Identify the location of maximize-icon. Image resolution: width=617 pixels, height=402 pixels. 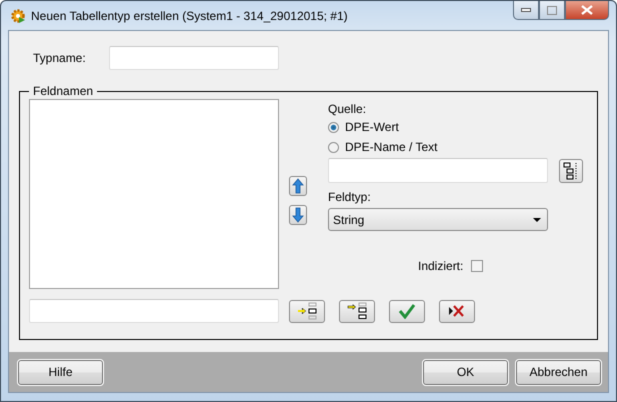
(552, 10).